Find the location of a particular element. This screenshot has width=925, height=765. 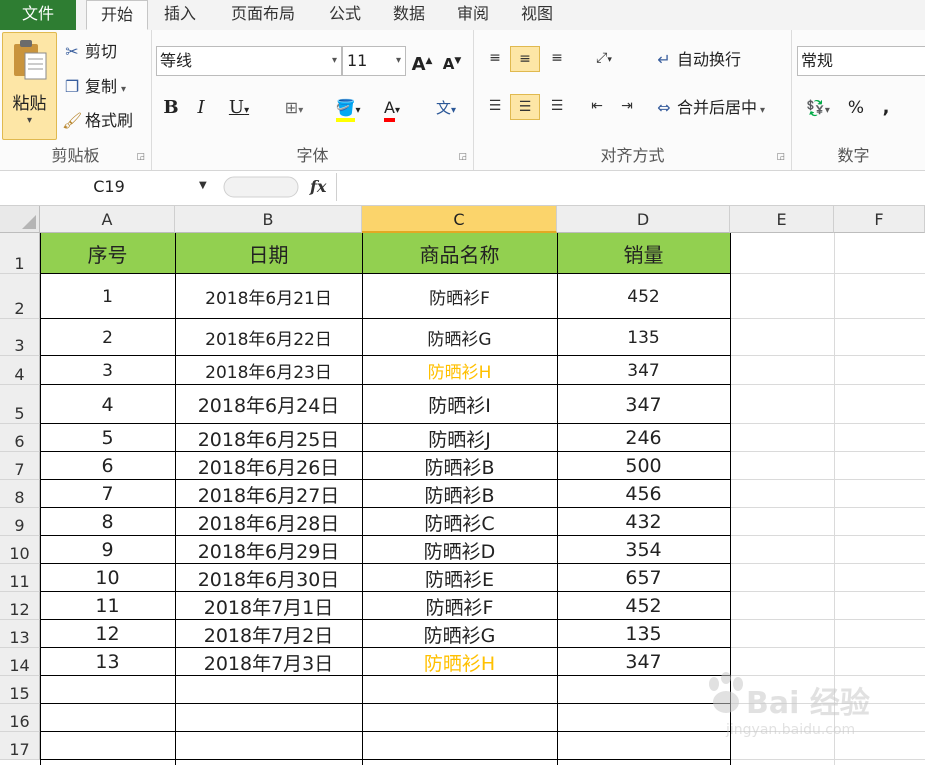

row-header-7: 7 is located at coordinates (20, 466).